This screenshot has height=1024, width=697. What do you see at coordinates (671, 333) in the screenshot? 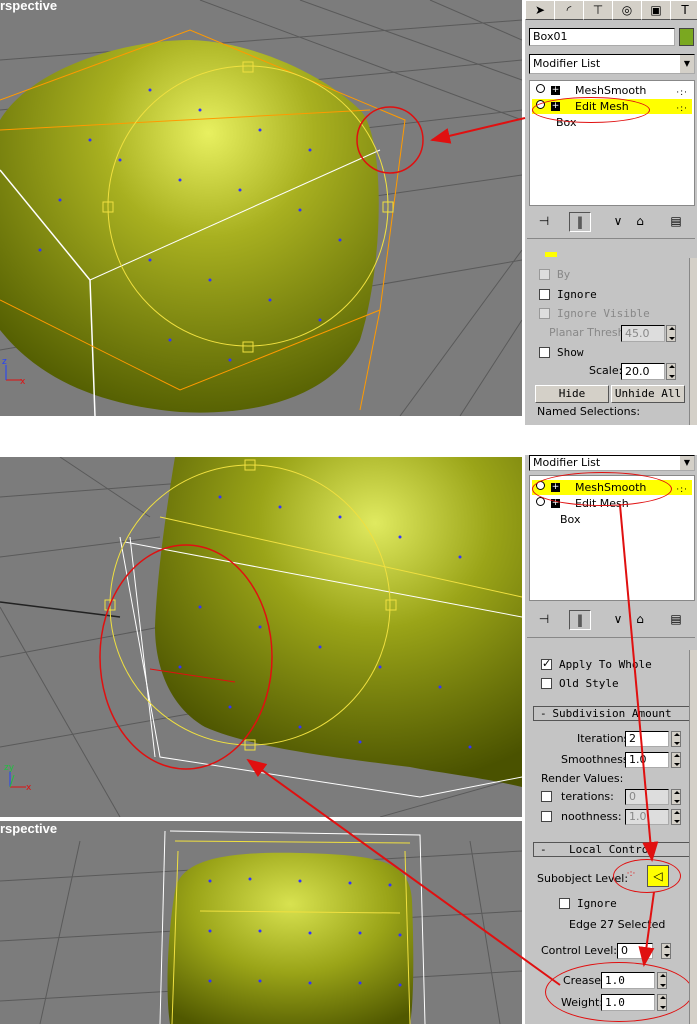
I see `planar-thresh-spinner` at bounding box center [671, 333].